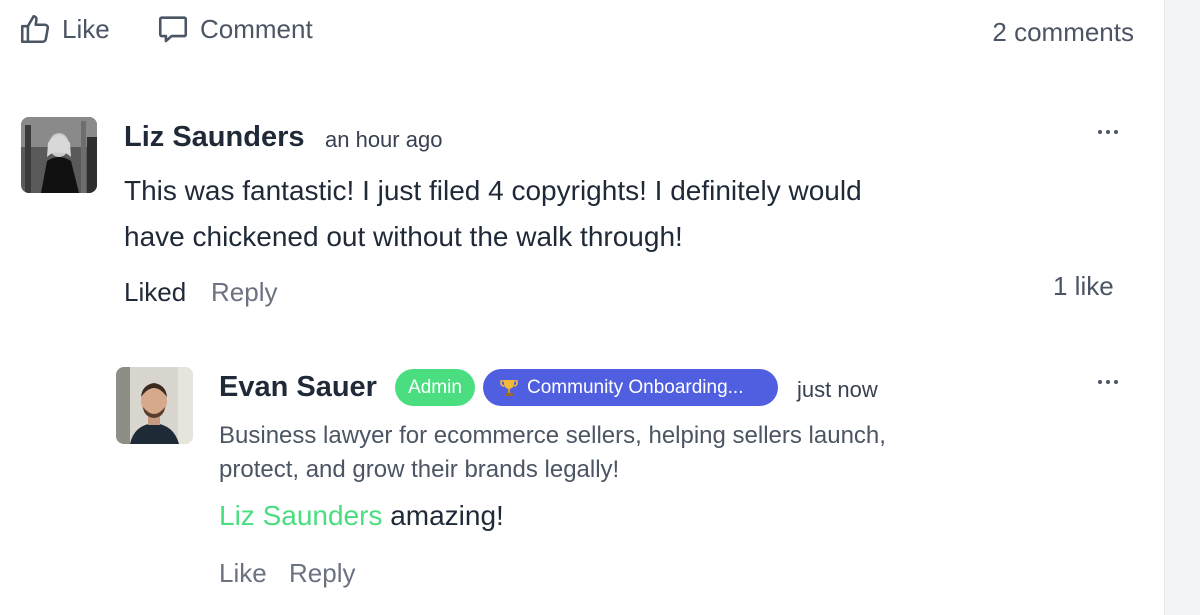  Describe the element at coordinates (509, 387) in the screenshot. I see `trophy-icon` at that location.